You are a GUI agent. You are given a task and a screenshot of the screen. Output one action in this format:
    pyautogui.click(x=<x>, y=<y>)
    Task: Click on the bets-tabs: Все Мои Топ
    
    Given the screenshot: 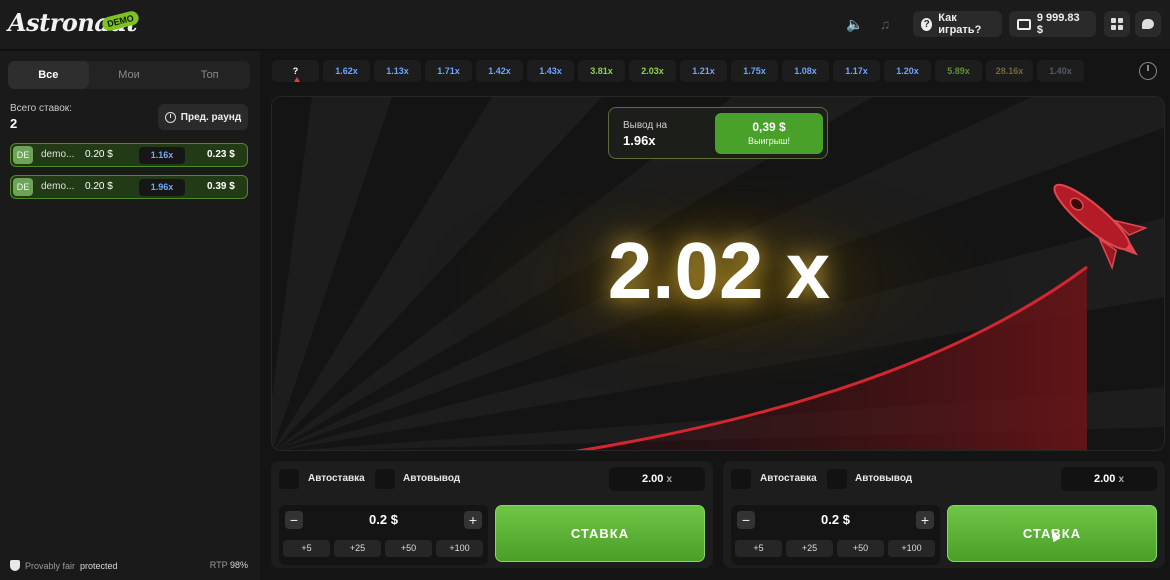 What is the action you would take?
    pyautogui.click(x=129, y=75)
    